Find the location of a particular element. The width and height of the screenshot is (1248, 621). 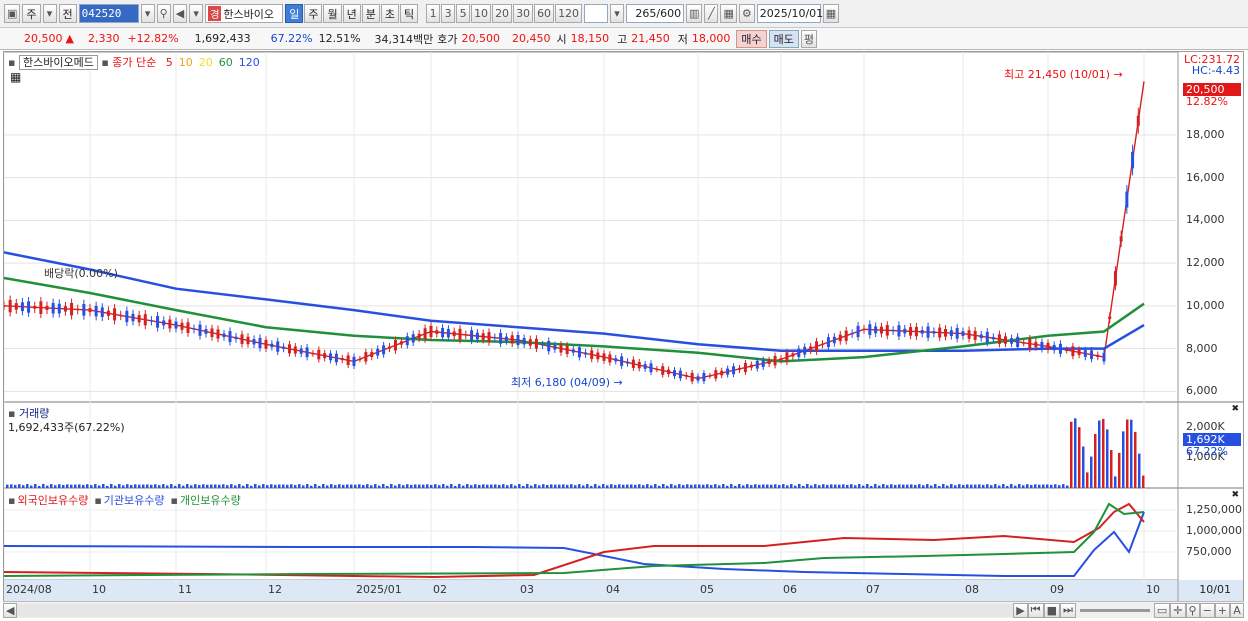

crosshair-icon: ✛ is located at coordinates (1178, 610).